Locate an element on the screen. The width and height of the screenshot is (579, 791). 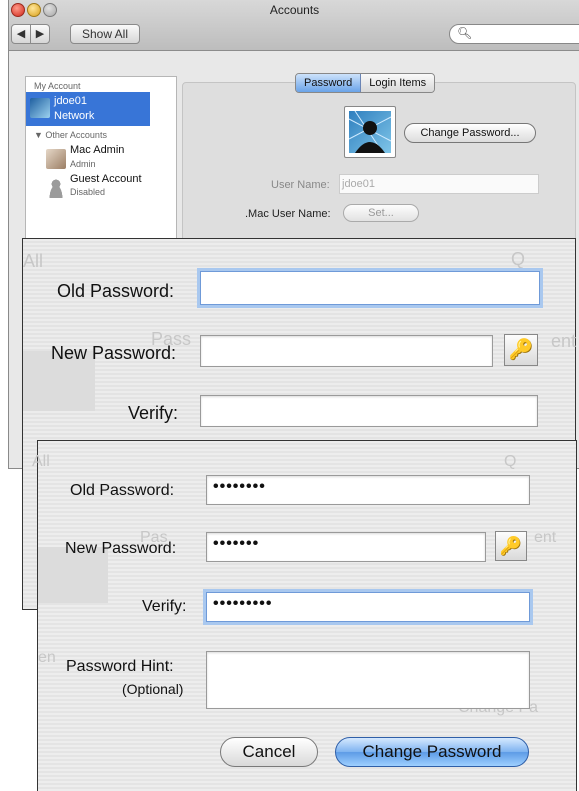
search-icon: 🔍︎ is located at coordinates (465, 33).